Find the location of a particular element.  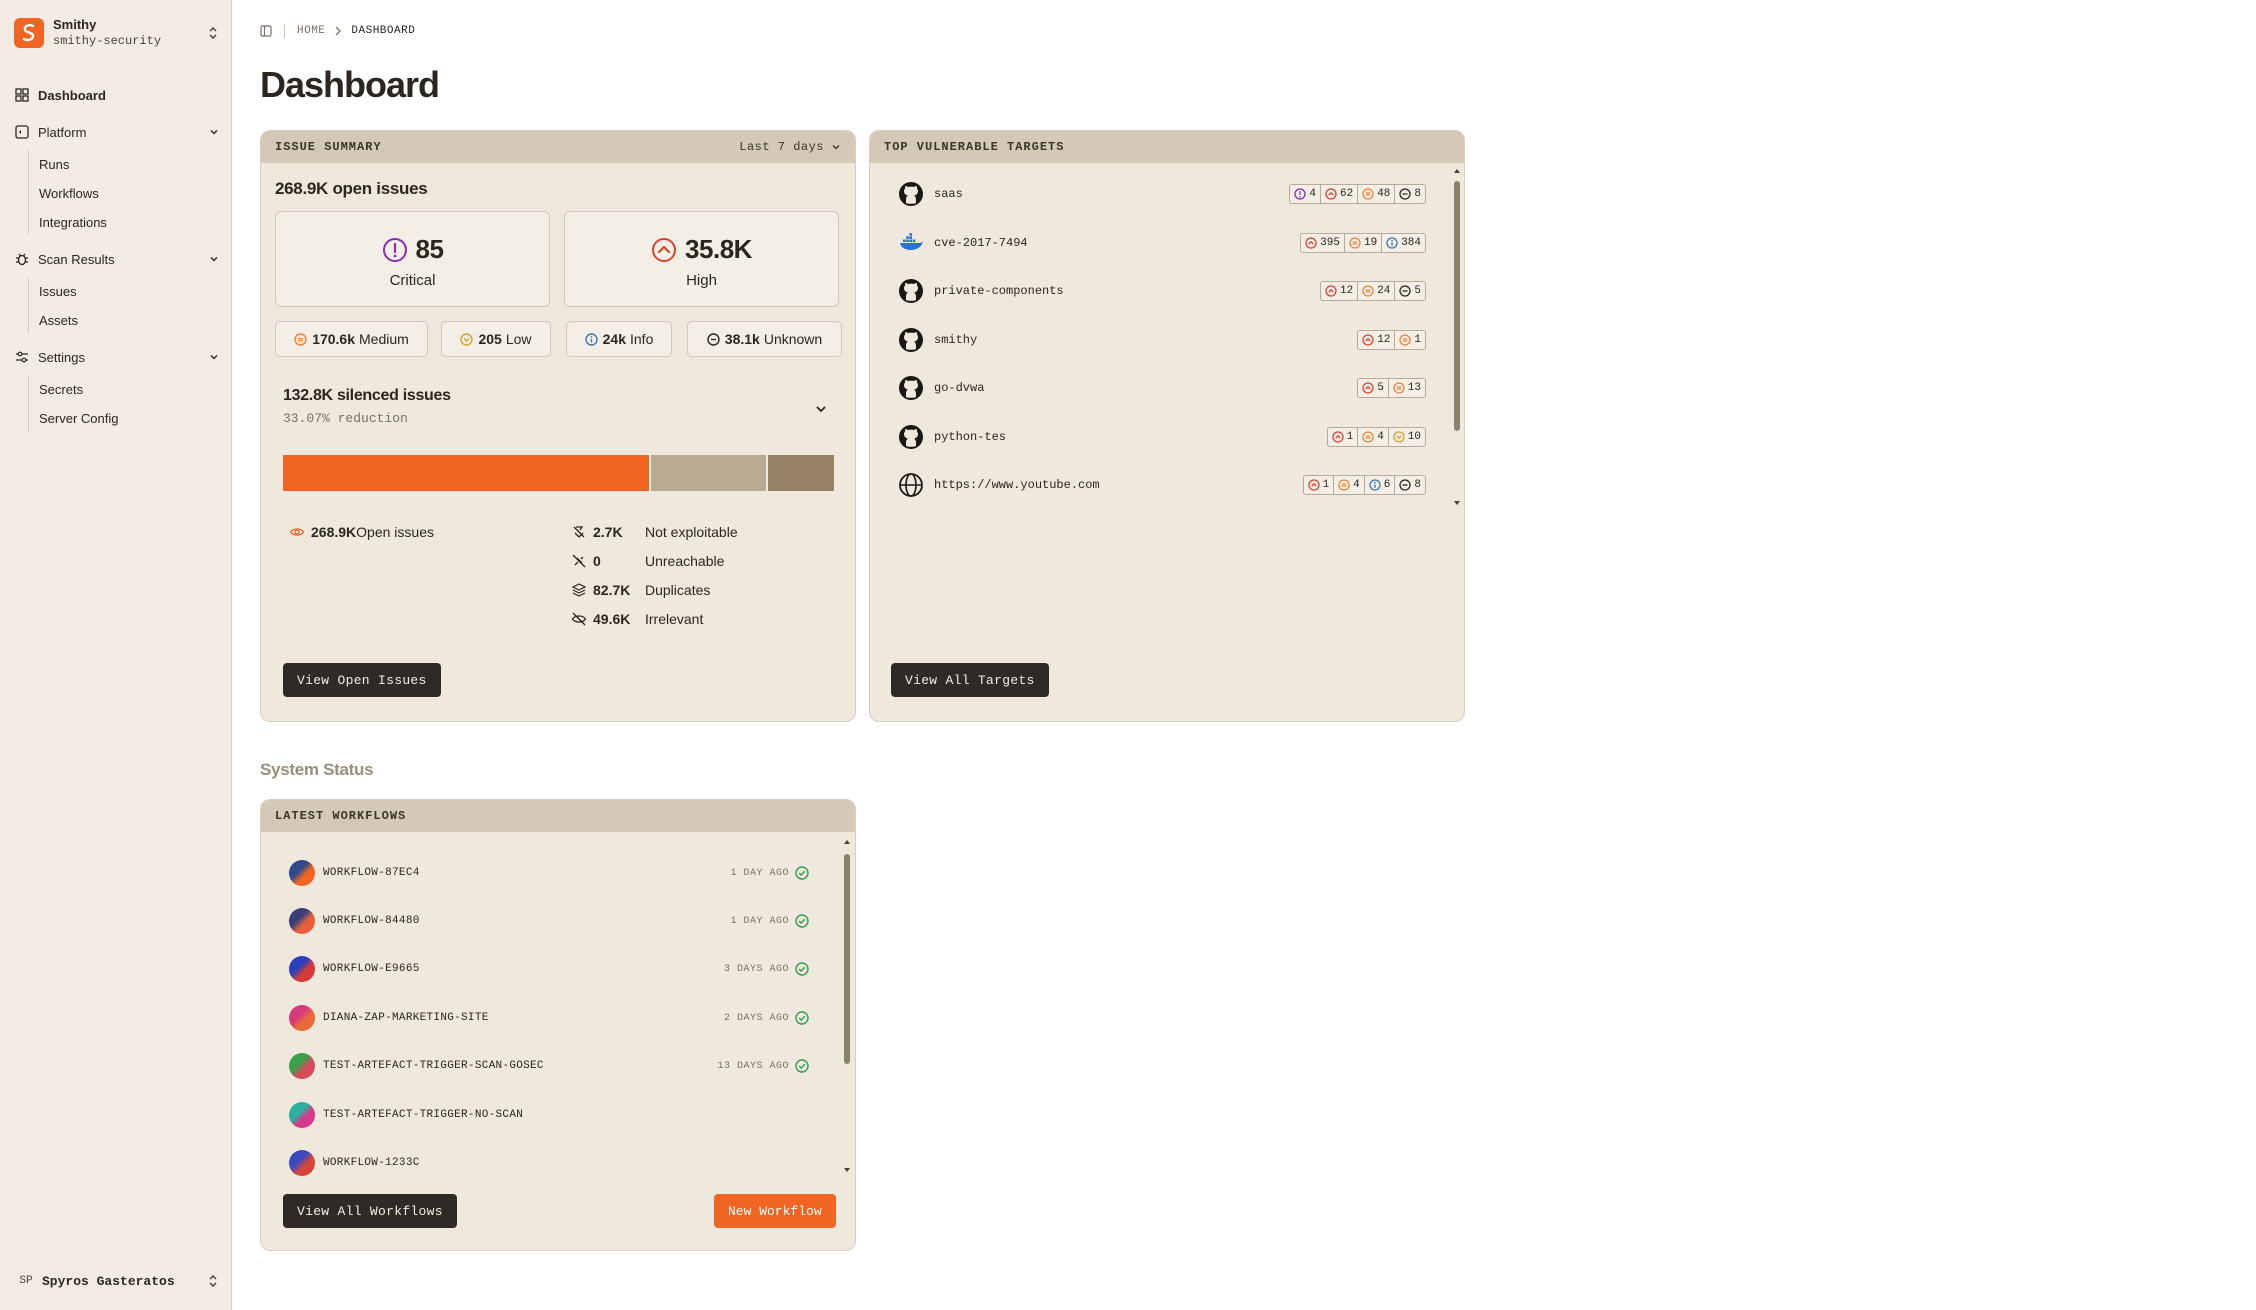

high-count-badge: 1 is located at coordinates (1319, 485).